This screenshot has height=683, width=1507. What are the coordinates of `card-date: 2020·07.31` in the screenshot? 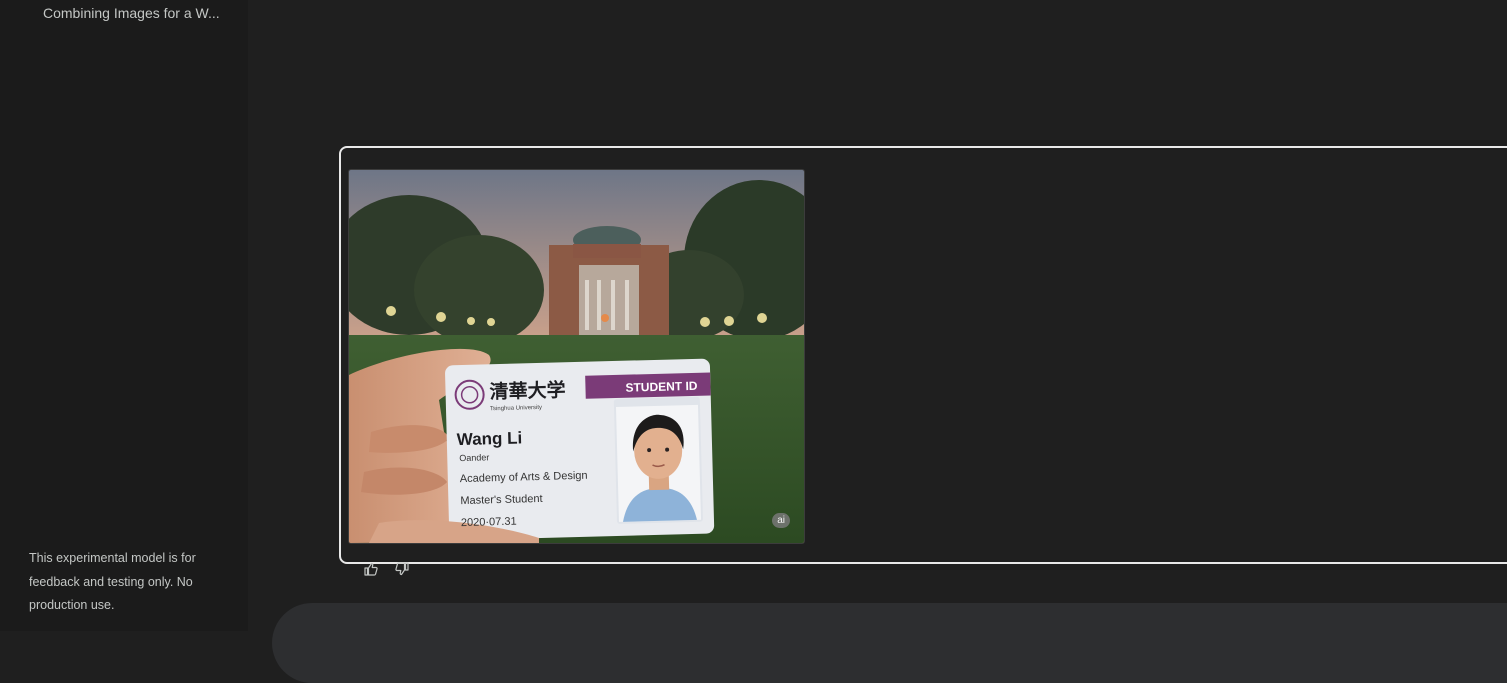 It's located at (489, 522).